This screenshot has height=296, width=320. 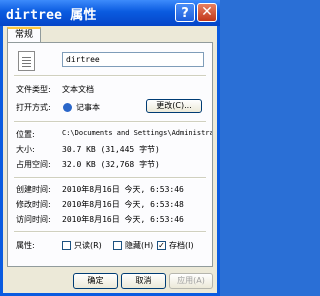 What do you see at coordinates (33, 219) in the screenshot?
I see `accessed-label: 访问时间:` at bounding box center [33, 219].